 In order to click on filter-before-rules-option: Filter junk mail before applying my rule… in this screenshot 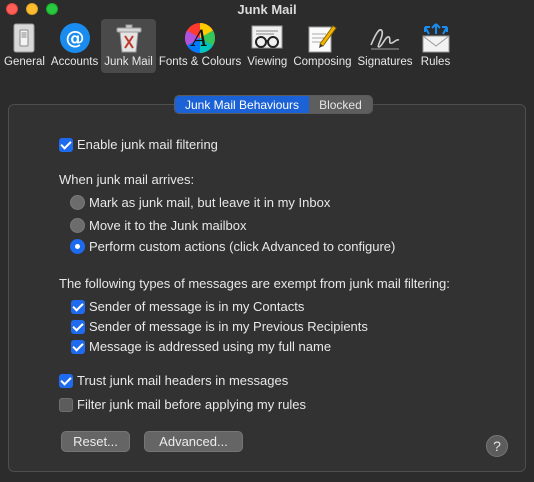, I will do `click(182, 404)`.